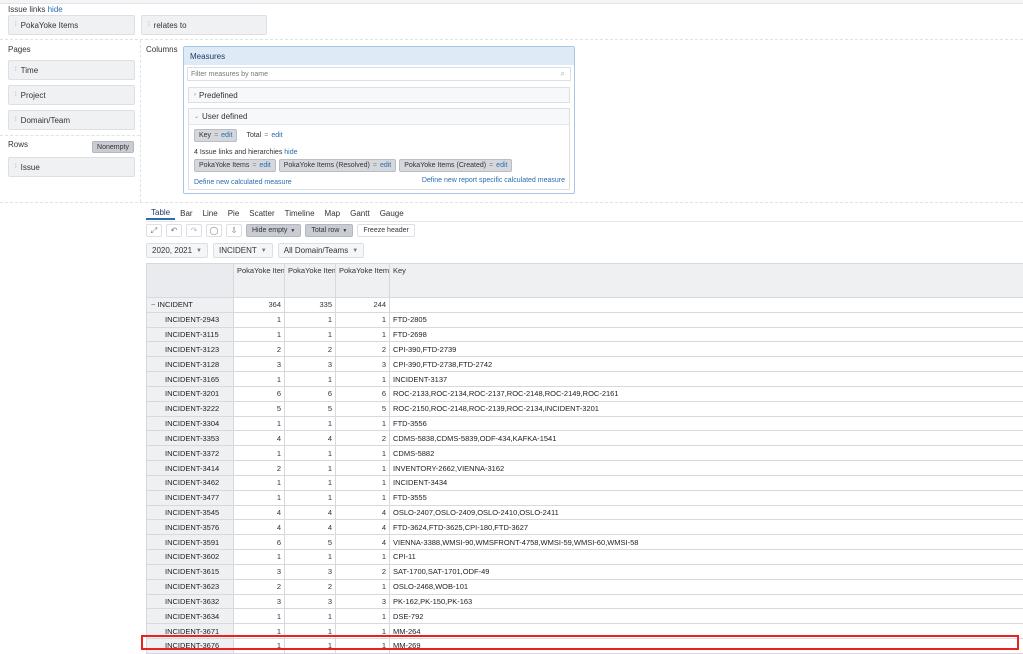 This screenshot has width=1023, height=654. I want to click on tab-gauge: Gauge, so click(392, 213).